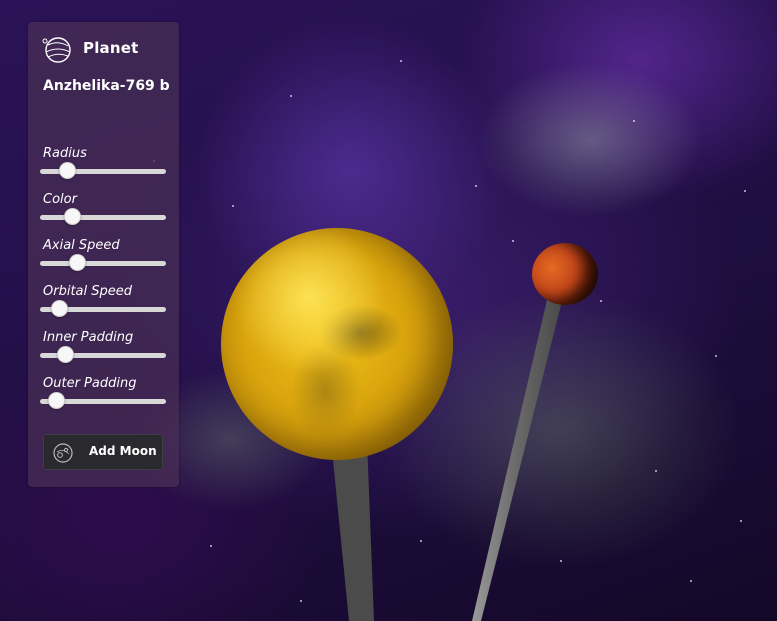 Image resolution: width=777 pixels, height=621 pixels. I want to click on color-label: Color, so click(60, 199).